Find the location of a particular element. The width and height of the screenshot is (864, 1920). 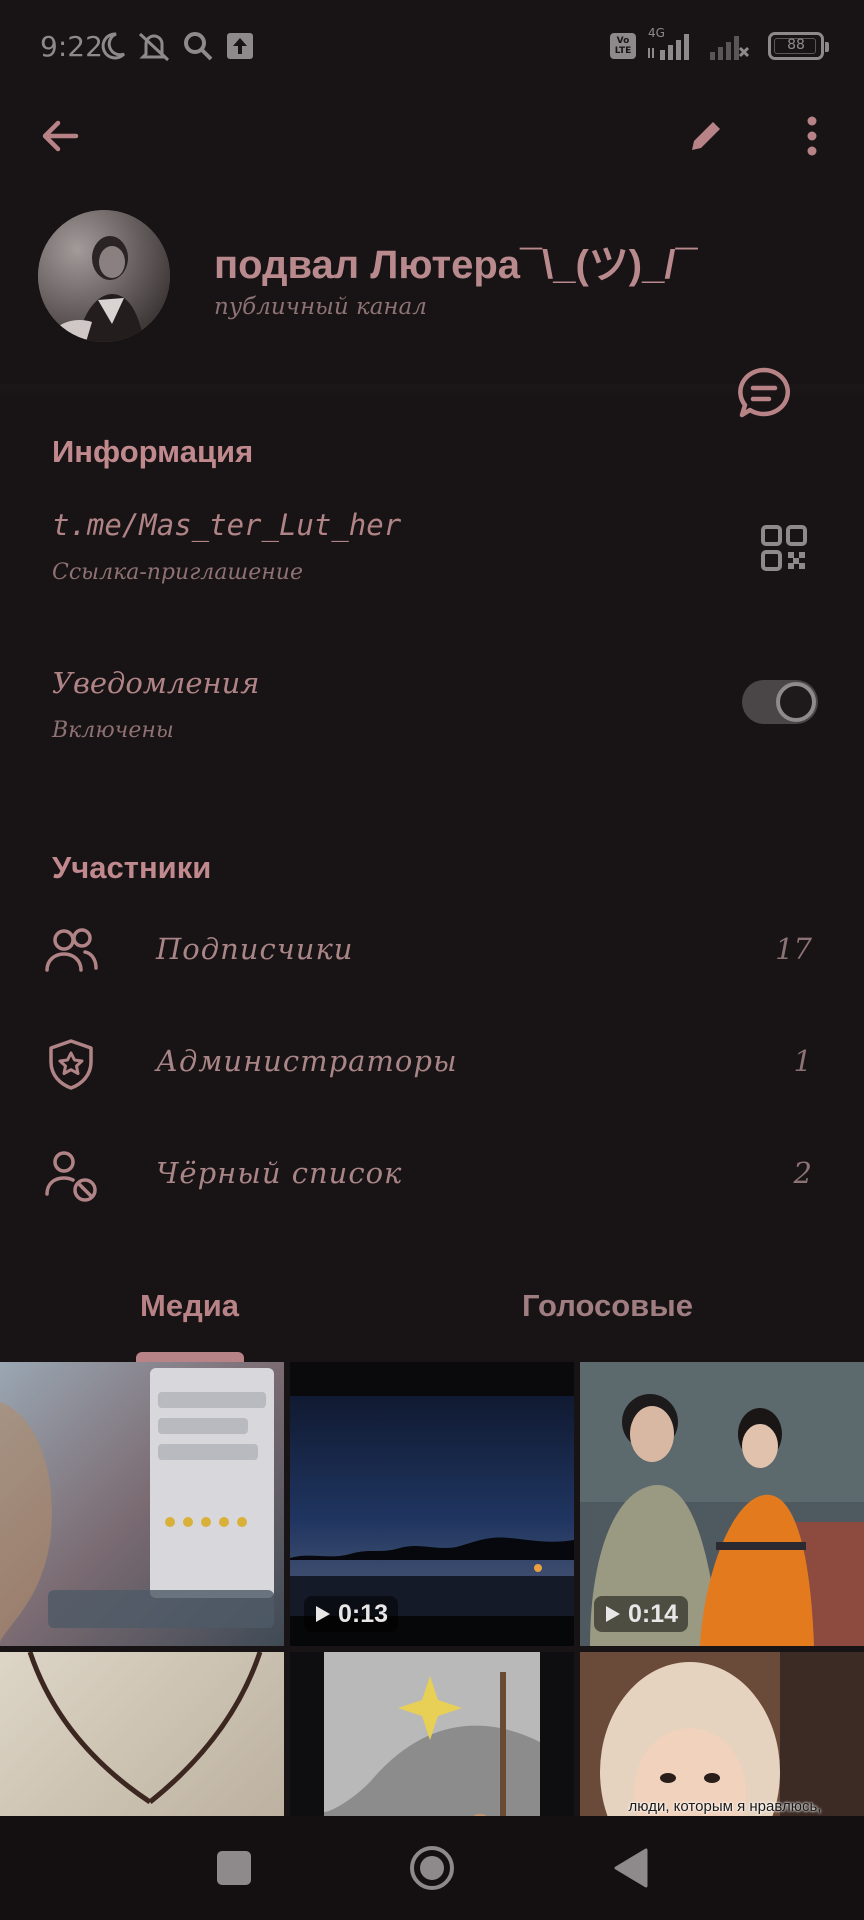

media-item: 0:14 is located at coordinates (722, 1504).